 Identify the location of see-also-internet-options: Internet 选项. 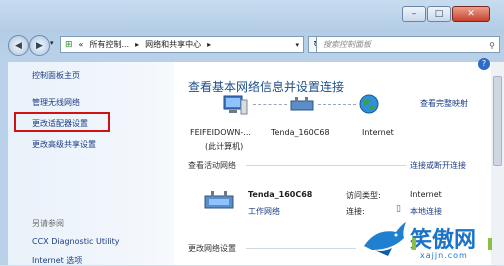
(57, 260).